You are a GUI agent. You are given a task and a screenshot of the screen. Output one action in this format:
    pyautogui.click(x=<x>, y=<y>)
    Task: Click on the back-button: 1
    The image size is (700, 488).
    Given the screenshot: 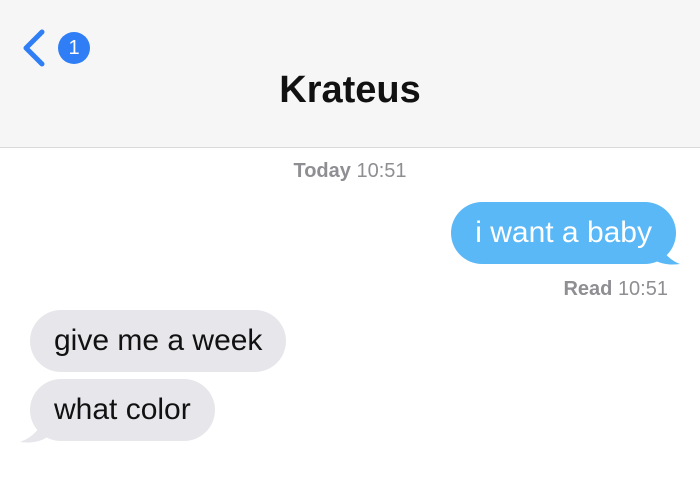 What is the action you would take?
    pyautogui.click(x=55, y=48)
    